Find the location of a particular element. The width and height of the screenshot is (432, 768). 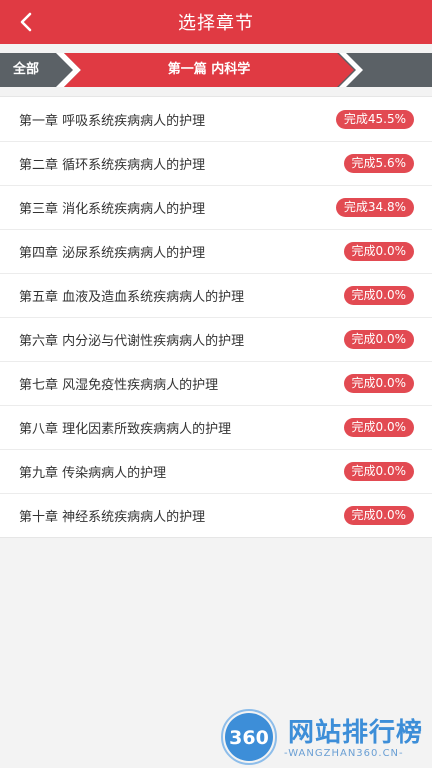

list-item: 第九章 传染病病人的护理 完成0.0% is located at coordinates (216, 471).